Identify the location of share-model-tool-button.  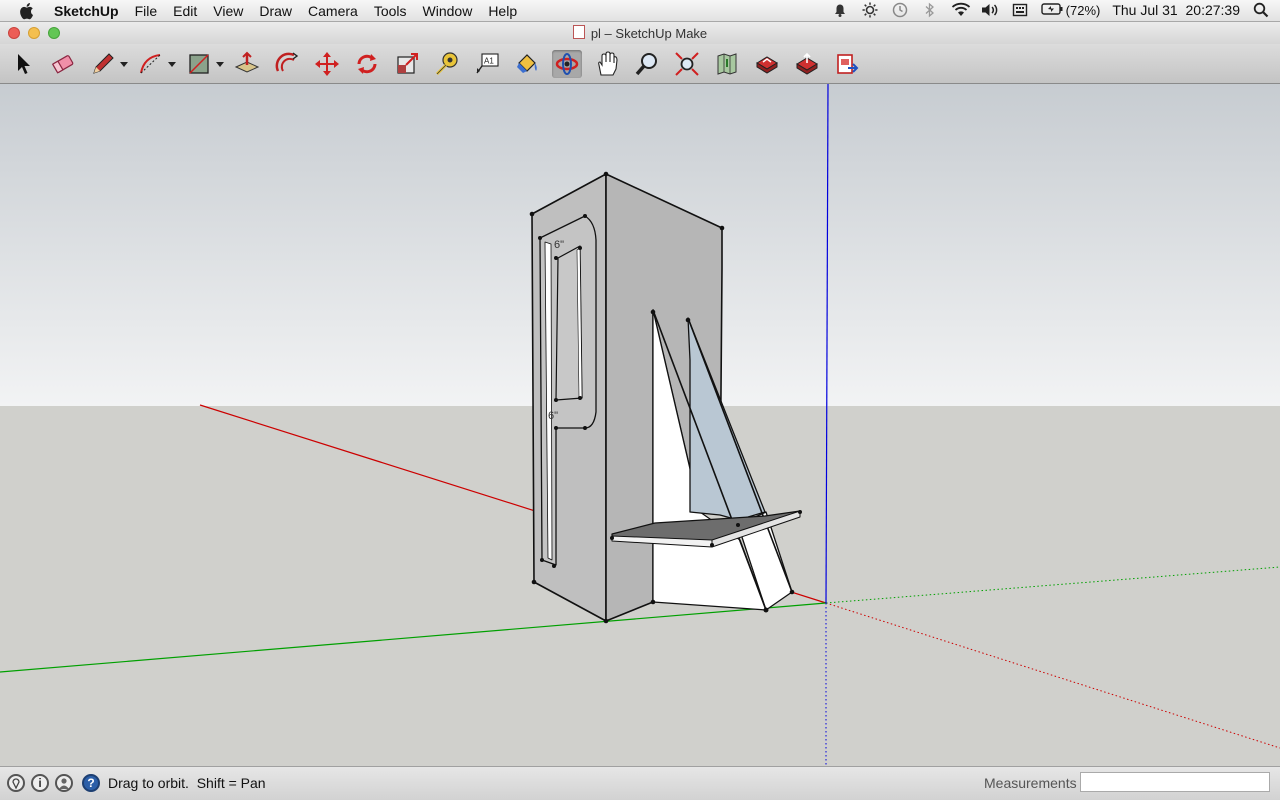
(807, 64).